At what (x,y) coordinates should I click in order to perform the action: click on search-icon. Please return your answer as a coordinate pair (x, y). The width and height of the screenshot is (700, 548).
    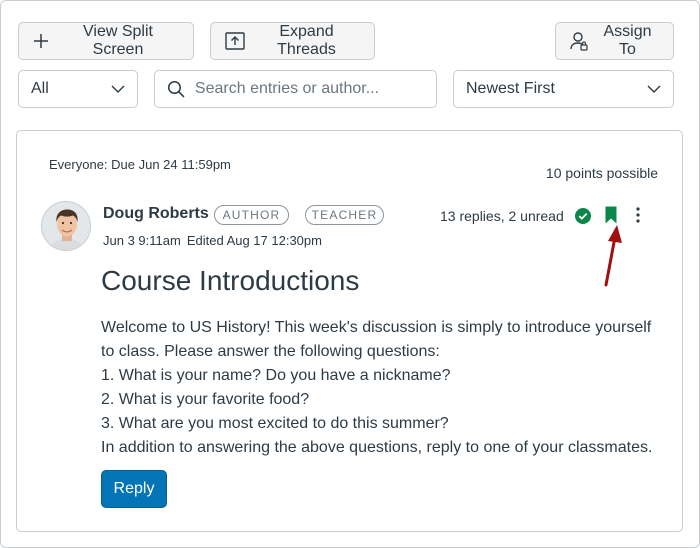
    Looking at the image, I should click on (176, 89).